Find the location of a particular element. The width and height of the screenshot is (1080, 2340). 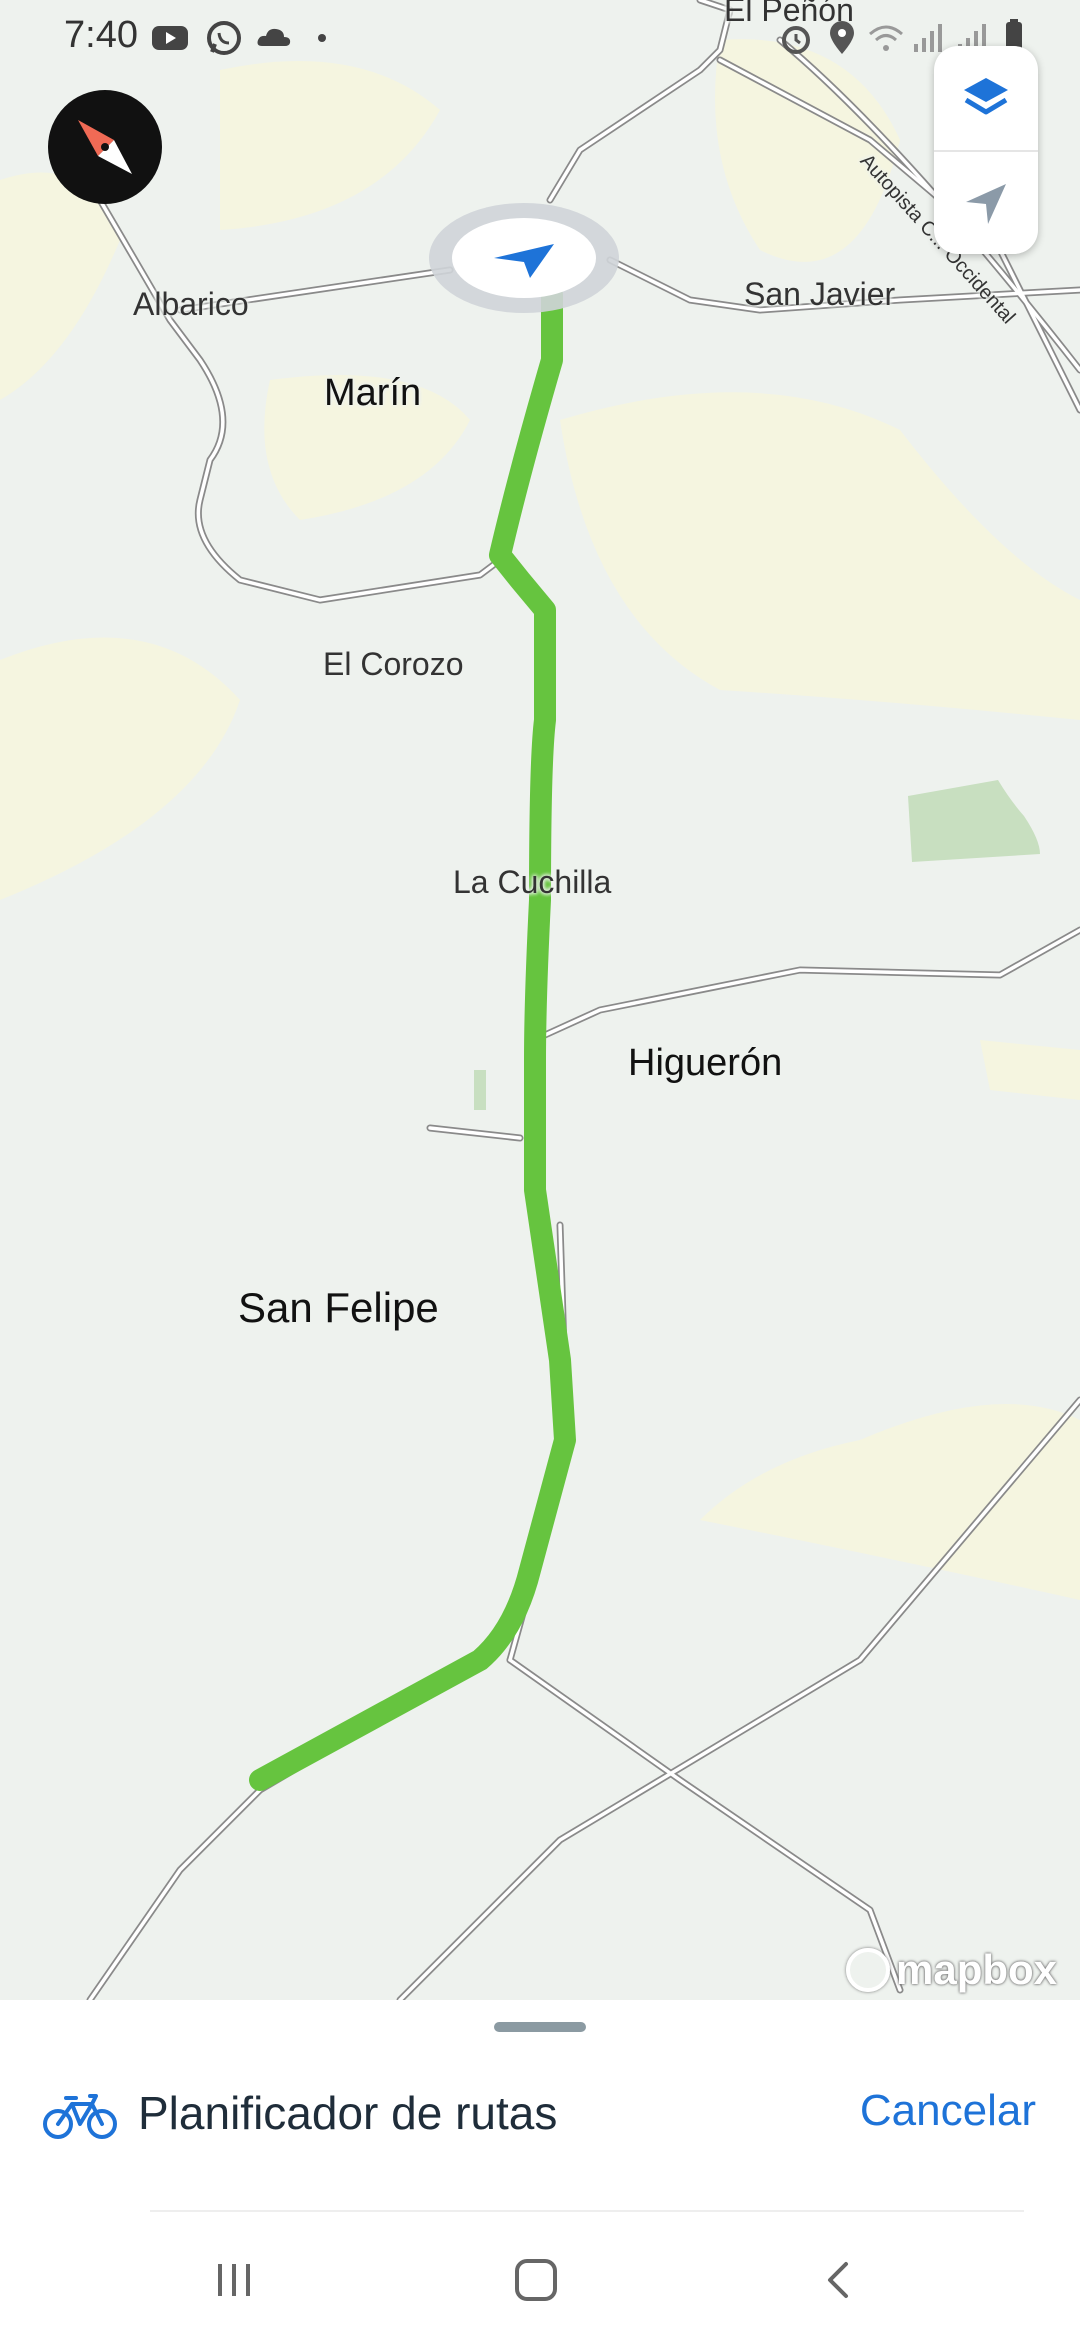

map-label-el-corozo: El Corozo is located at coordinates (393, 664).